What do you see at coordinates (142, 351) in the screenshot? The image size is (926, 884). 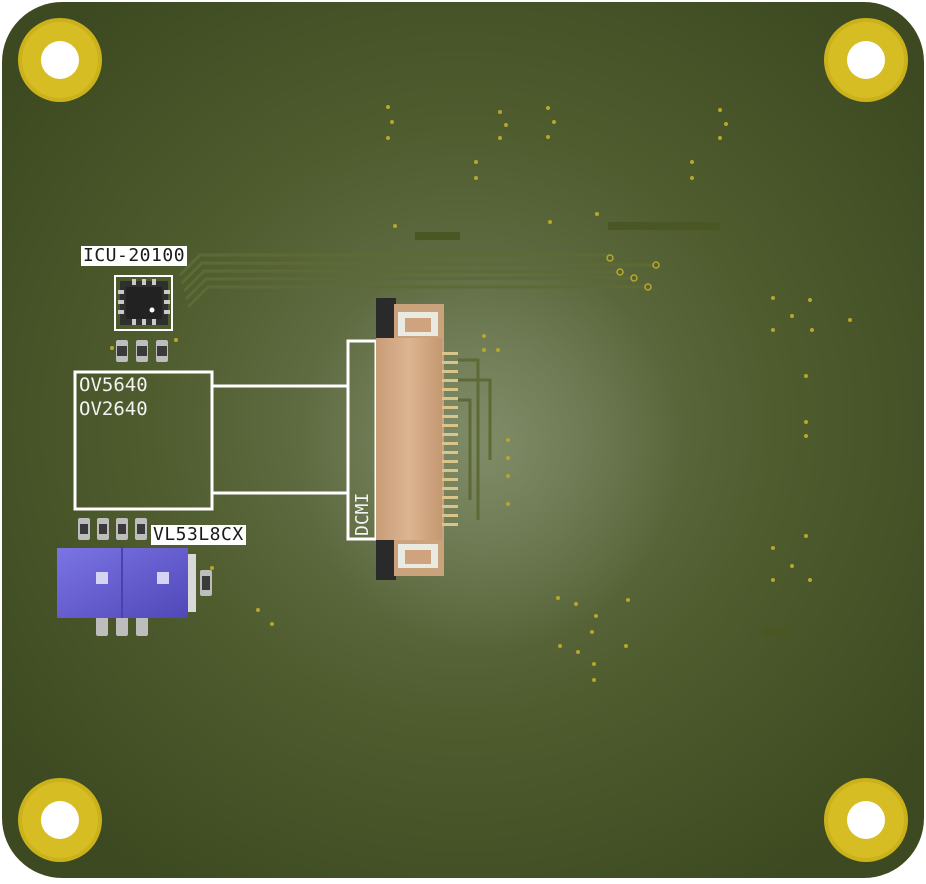 I see `passives-imu` at bounding box center [142, 351].